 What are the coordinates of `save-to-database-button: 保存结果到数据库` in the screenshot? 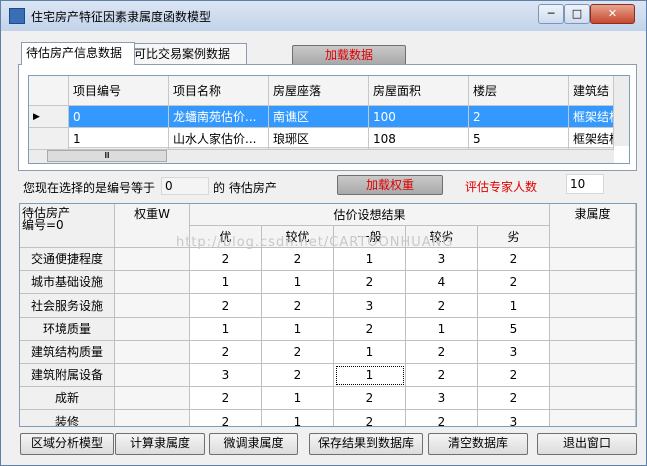 It's located at (366, 444).